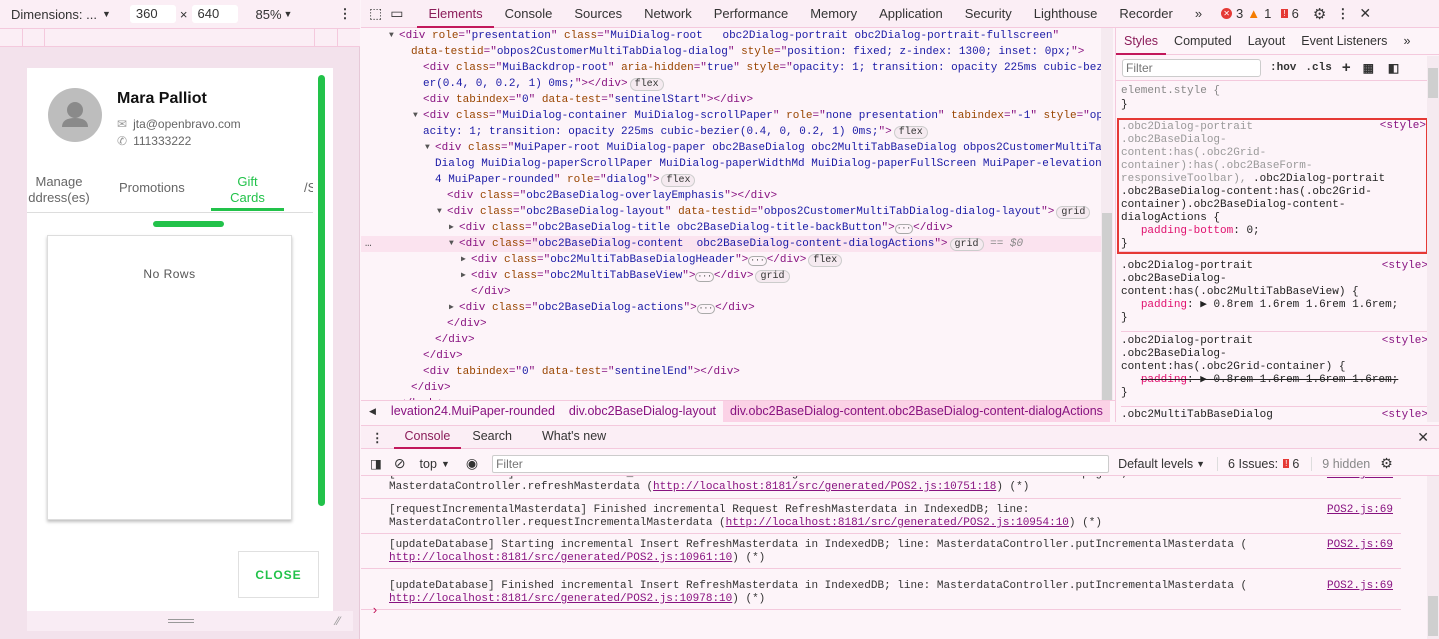 The width and height of the screenshot is (1439, 639). Describe the element at coordinates (911, 14) in the screenshot. I see `tab-application: Application` at that location.